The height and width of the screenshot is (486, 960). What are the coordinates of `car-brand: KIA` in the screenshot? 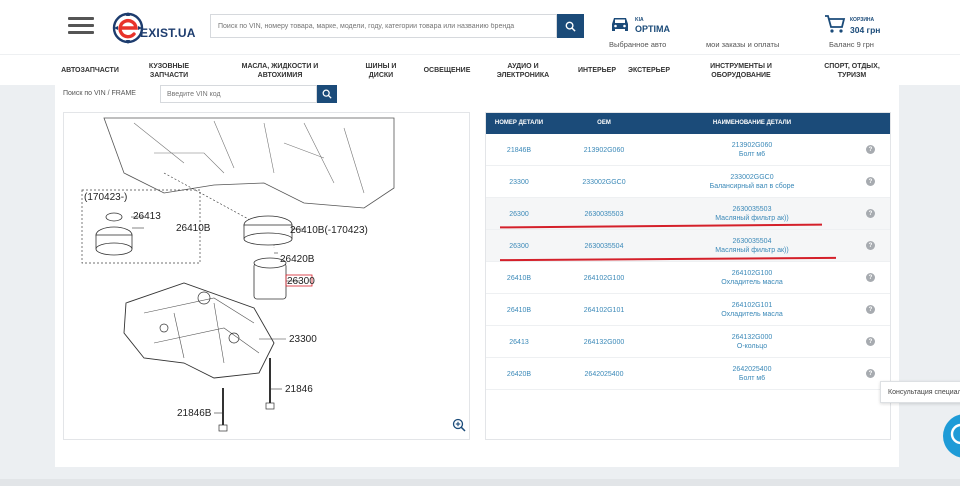 It's located at (639, 20).